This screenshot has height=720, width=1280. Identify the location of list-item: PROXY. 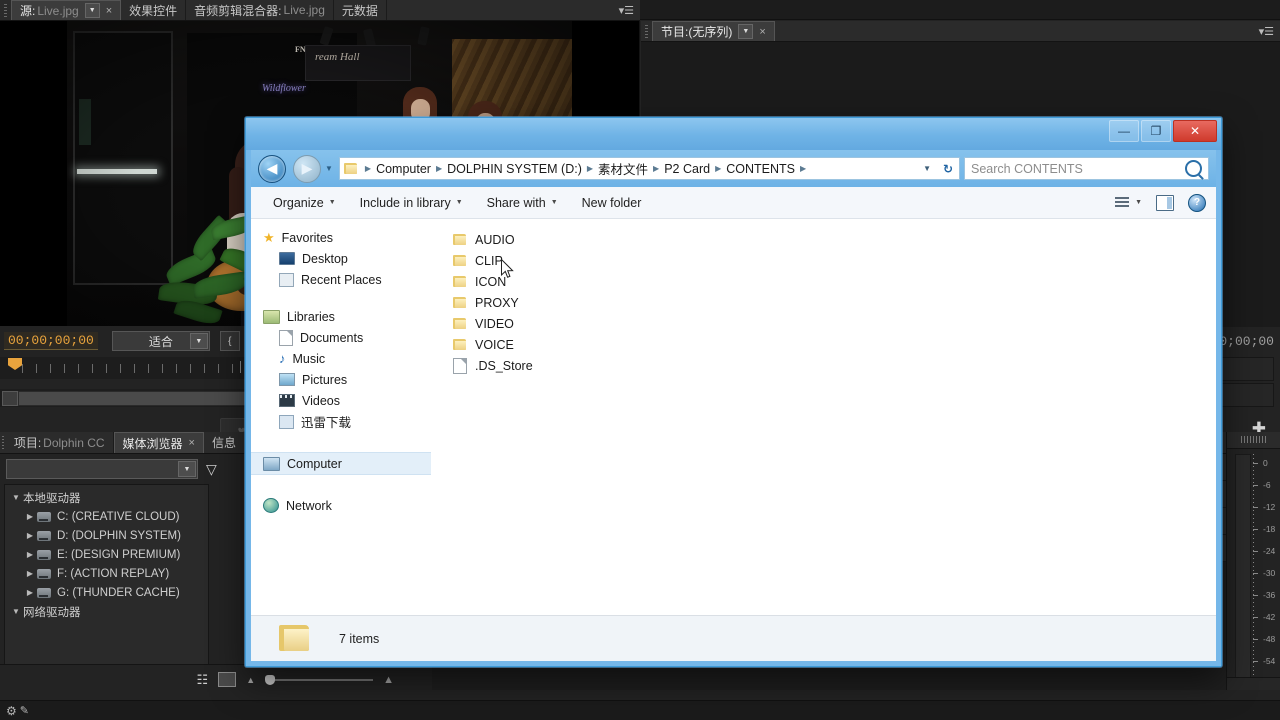
(834, 302).